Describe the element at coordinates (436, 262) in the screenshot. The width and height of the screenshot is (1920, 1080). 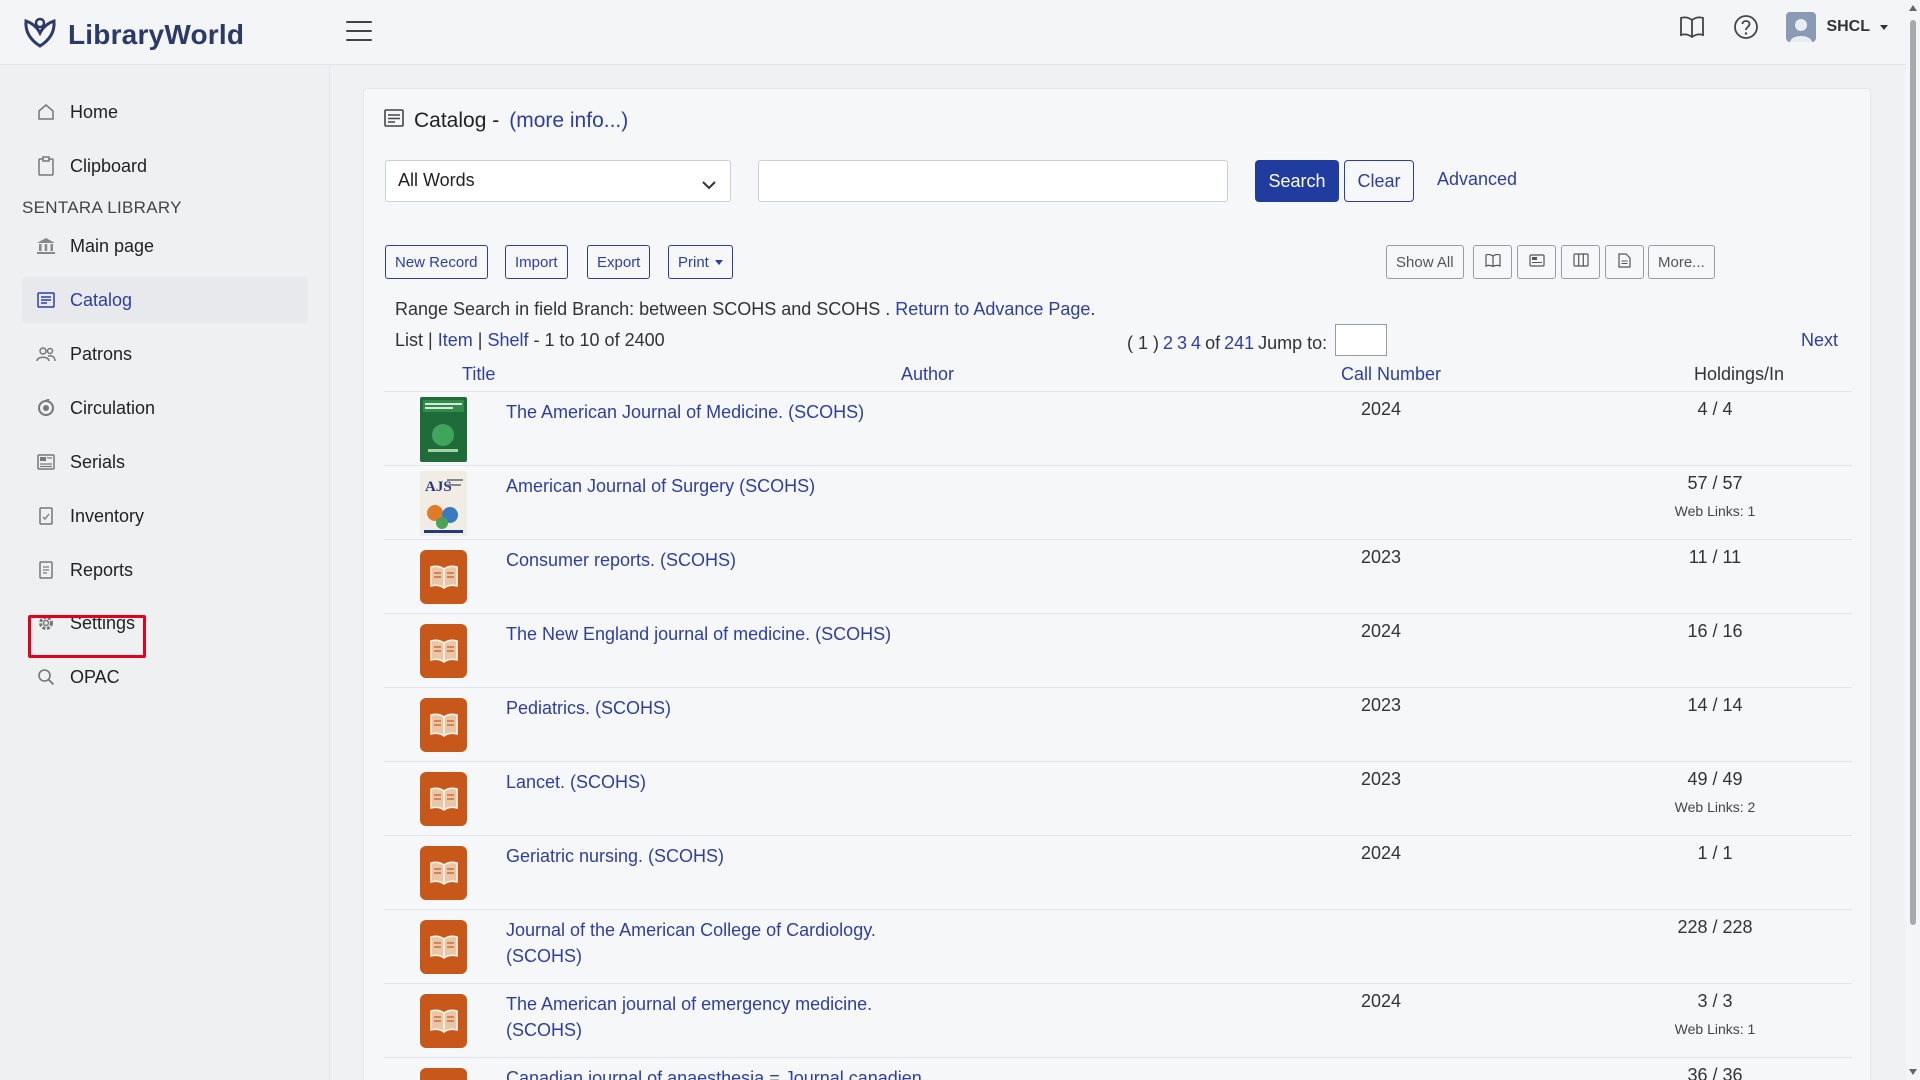
I see `new-record-button: New Record` at that location.